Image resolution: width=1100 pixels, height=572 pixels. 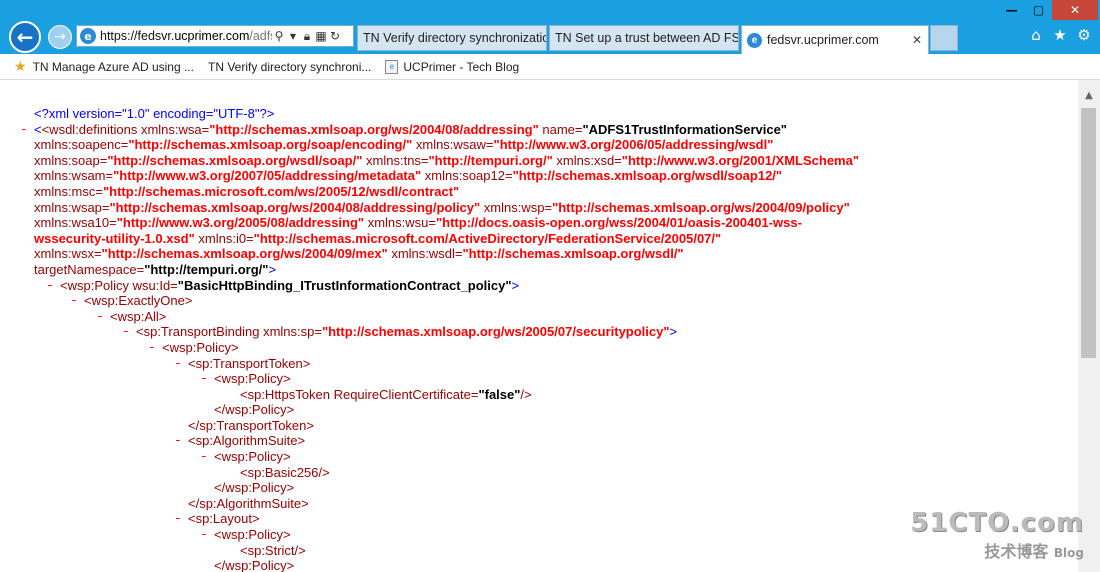 I want to click on forward-arrow-icon: →, so click(x=60, y=37).